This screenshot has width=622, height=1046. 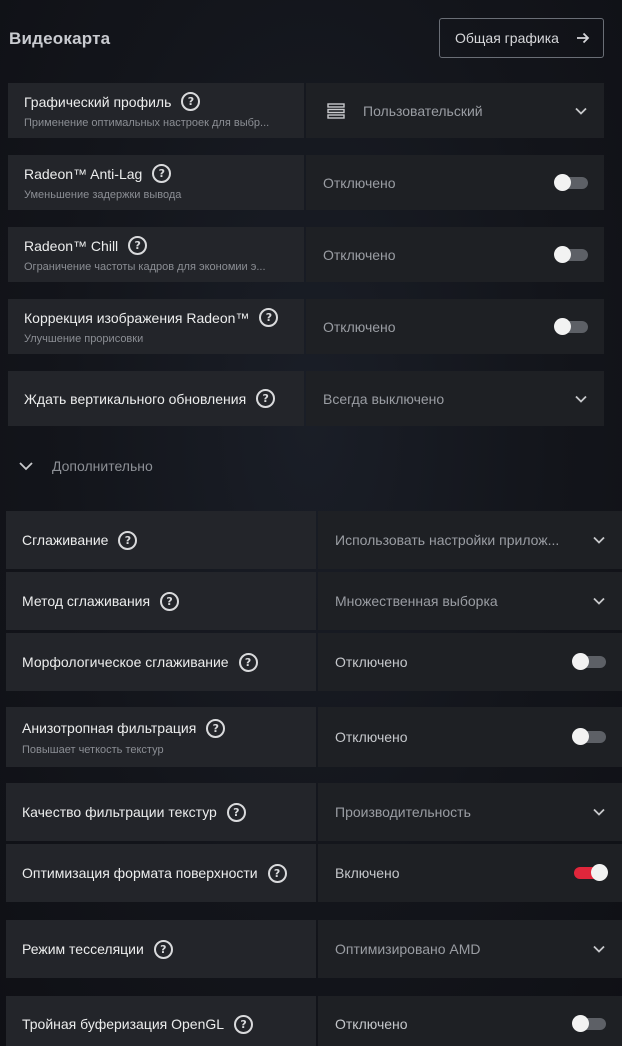 I want to click on row-label-panel: Морфологическое сглаживание?, so click(x=161, y=662).